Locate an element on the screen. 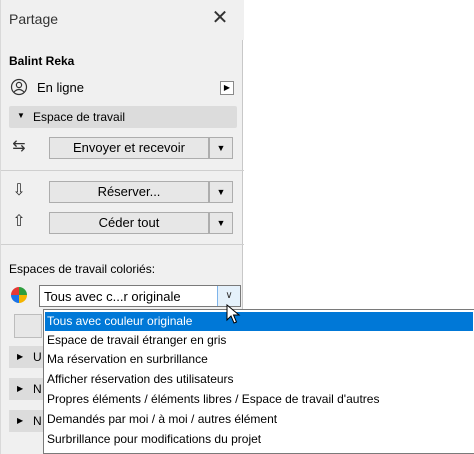 The image size is (474, 454). send-receive-dropdown-button: ▼ is located at coordinates (221, 148).